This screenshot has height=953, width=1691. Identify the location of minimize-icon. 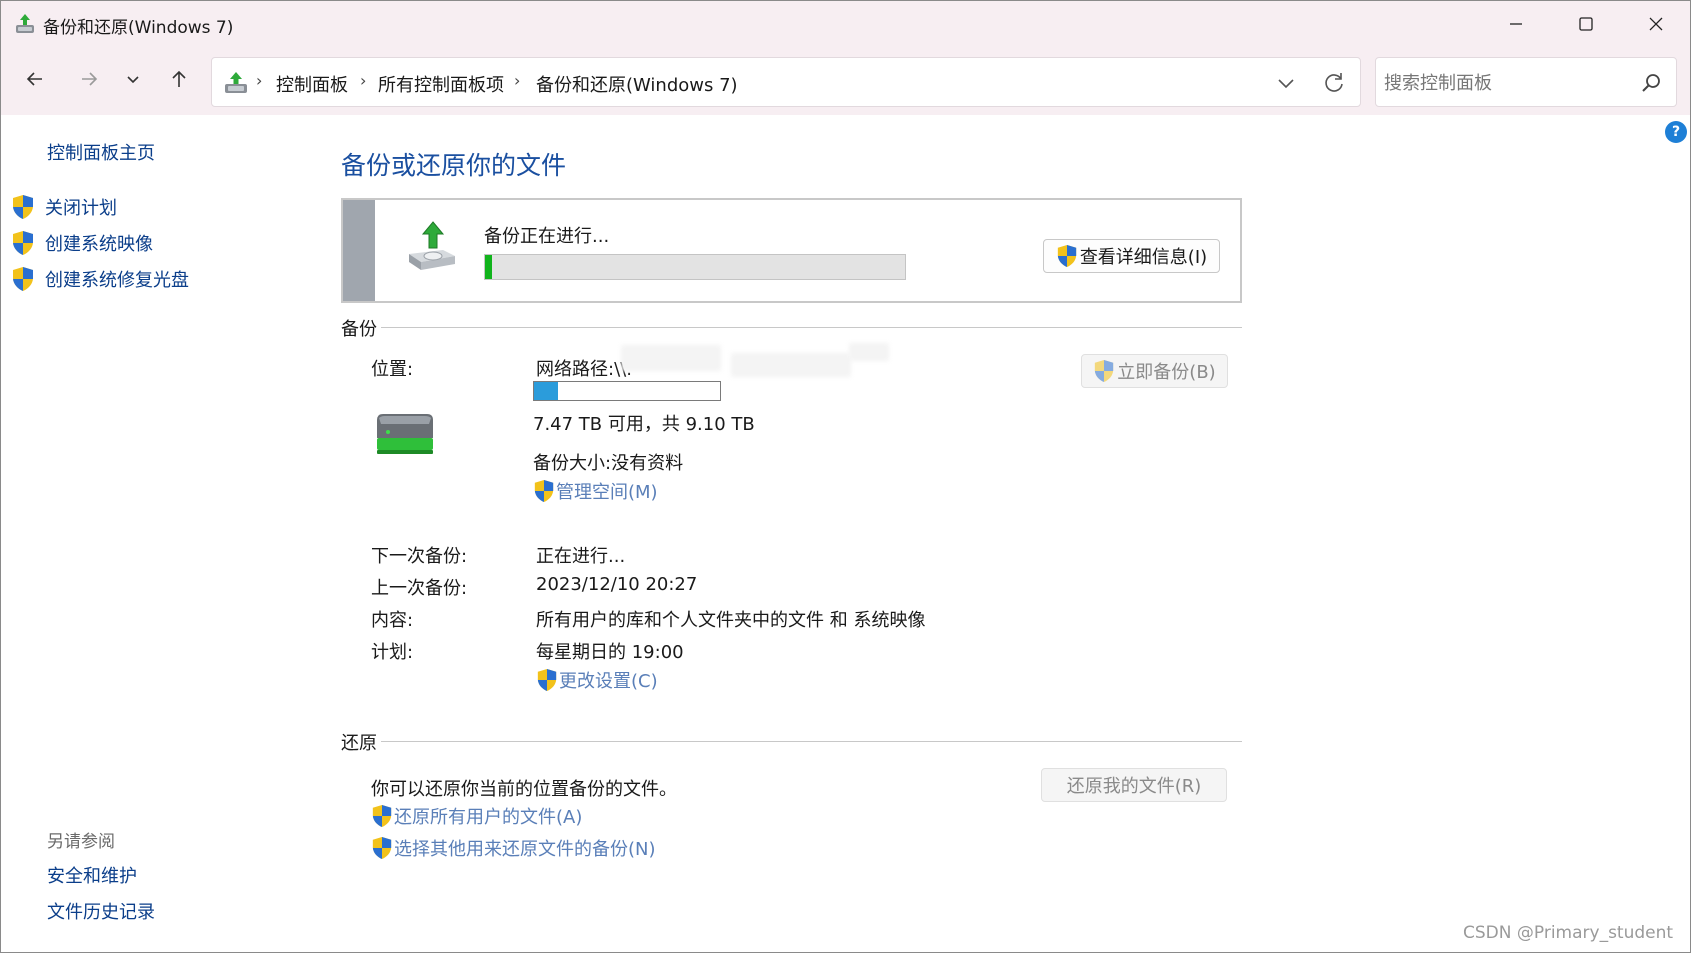
(1516, 24).